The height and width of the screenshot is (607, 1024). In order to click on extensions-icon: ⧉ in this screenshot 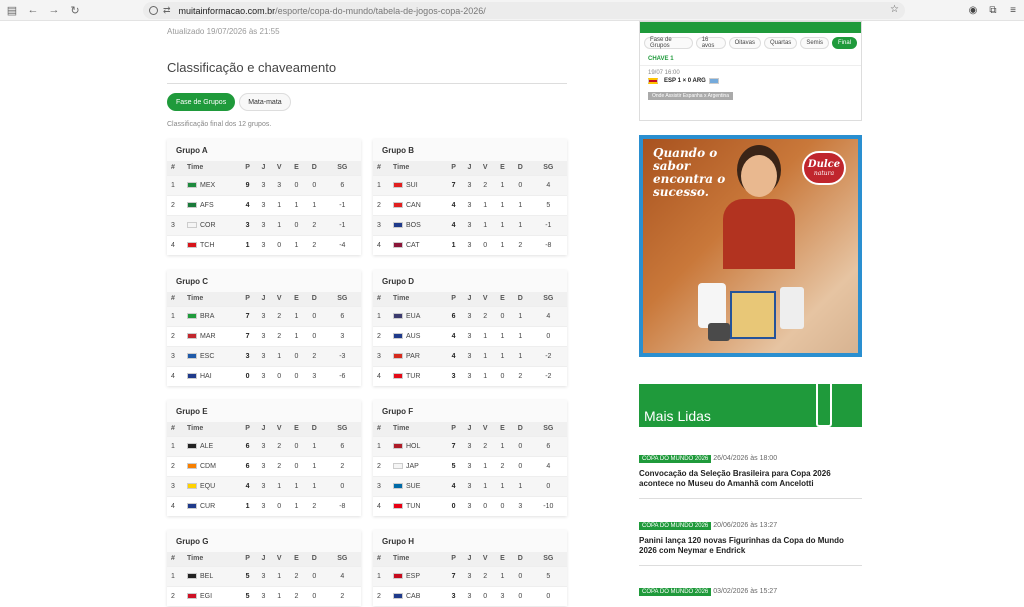, I will do `click(993, 10)`.